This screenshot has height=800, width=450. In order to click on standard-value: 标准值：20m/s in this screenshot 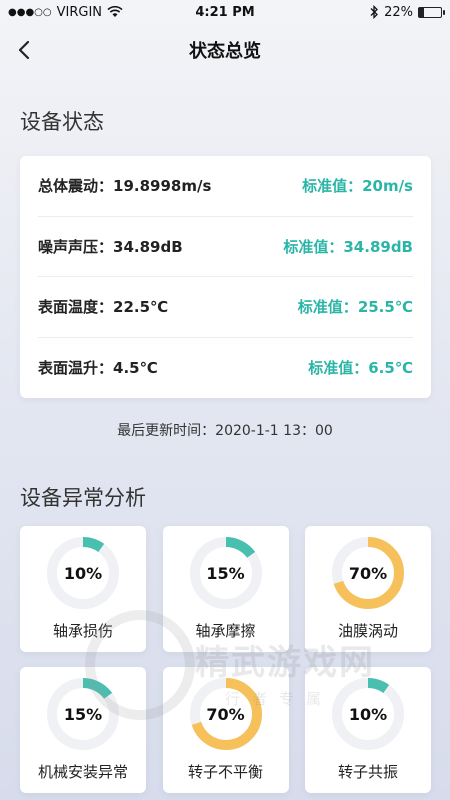, I will do `click(357, 185)`.